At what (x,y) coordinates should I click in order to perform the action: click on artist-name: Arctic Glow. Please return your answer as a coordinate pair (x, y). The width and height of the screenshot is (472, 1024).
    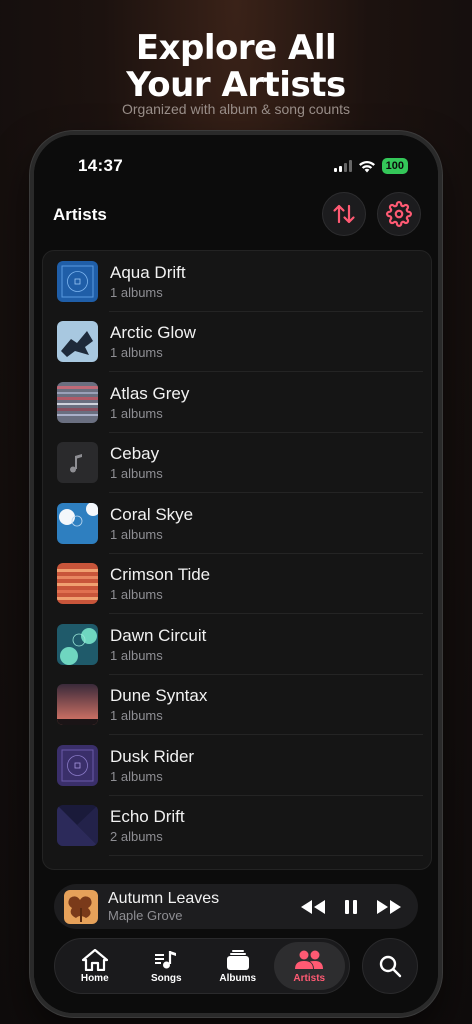
    Looking at the image, I should click on (153, 333).